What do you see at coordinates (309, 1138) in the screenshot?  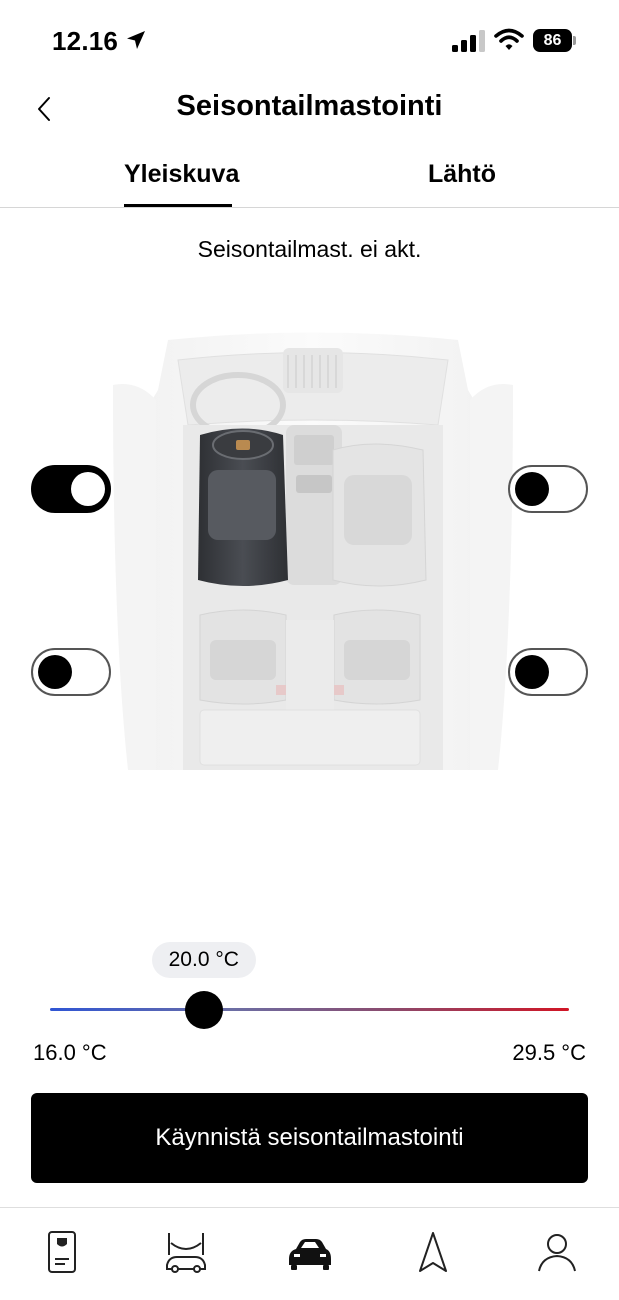 I see `start-climate-button: Käynnistä seisontailmastointi` at bounding box center [309, 1138].